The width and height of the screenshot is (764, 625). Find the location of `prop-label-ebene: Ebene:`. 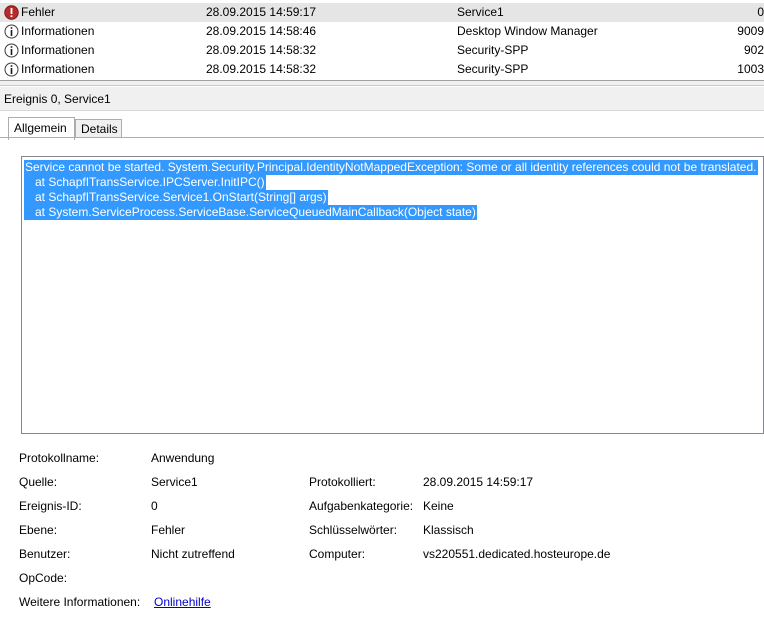

prop-label-ebene: Ebene: is located at coordinates (38, 530).